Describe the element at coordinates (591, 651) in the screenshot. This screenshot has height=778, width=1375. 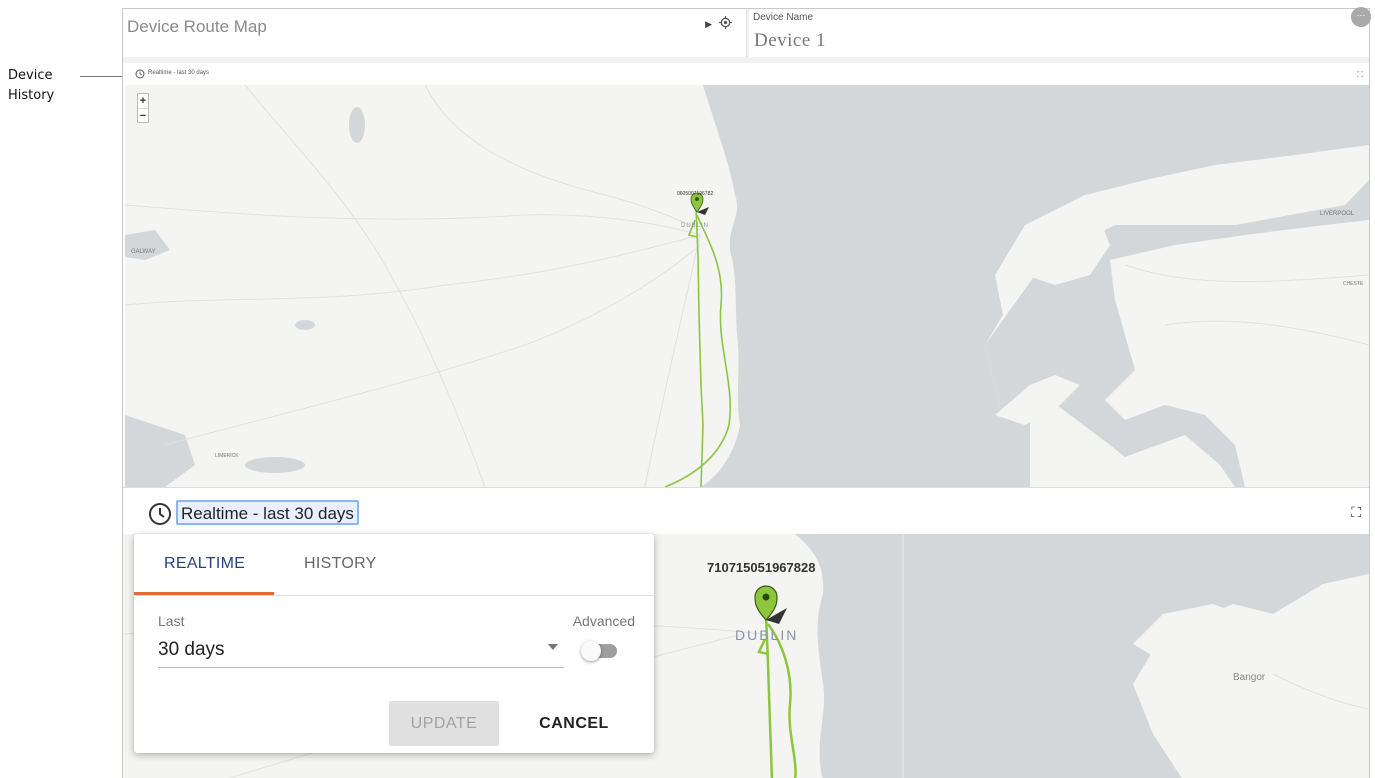
I see `toggle-knob` at that location.